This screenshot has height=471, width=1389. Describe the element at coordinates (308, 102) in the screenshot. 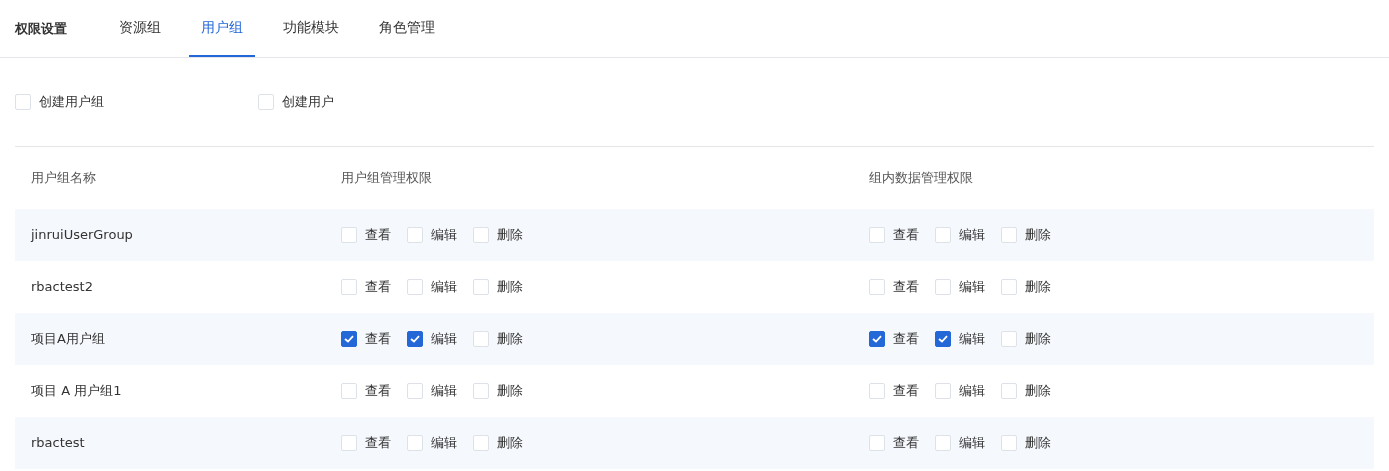

I see `checkbox-label: 创建用户` at that location.